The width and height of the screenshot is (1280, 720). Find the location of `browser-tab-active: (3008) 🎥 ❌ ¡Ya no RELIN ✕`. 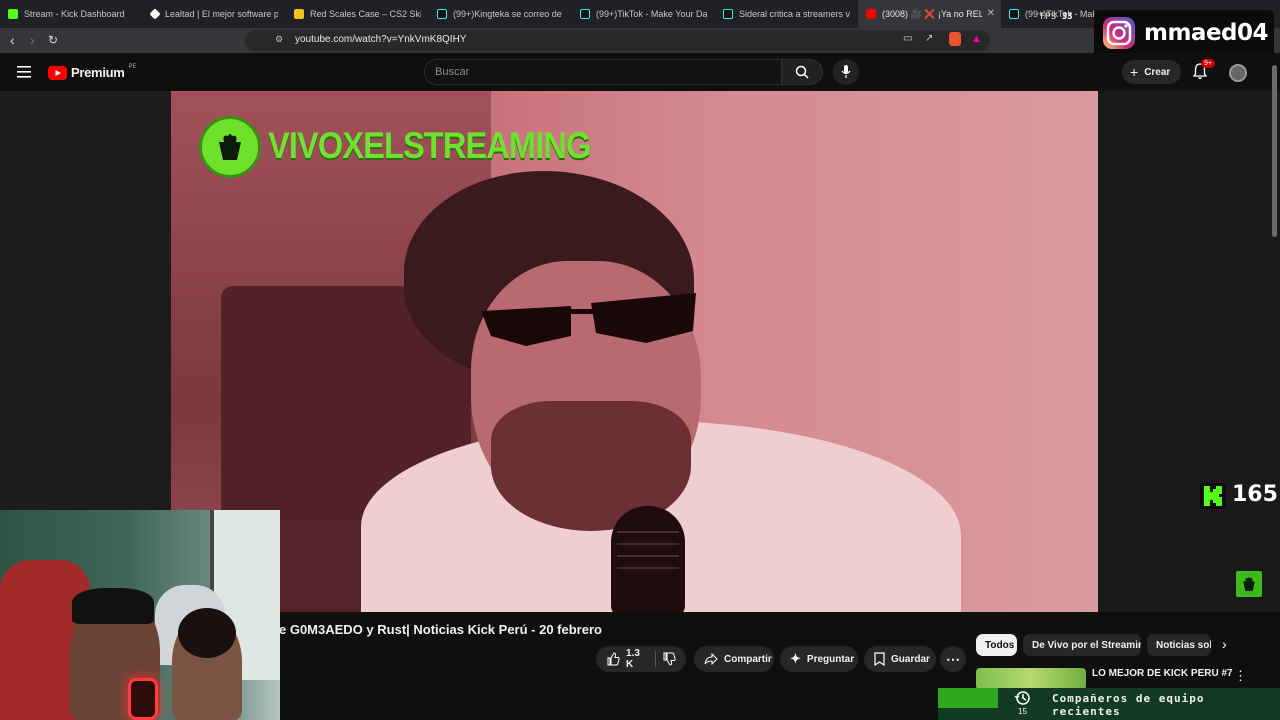

browser-tab-active: (3008) 🎥 ❌ ¡Ya no RELIN ✕ is located at coordinates (929, 14).